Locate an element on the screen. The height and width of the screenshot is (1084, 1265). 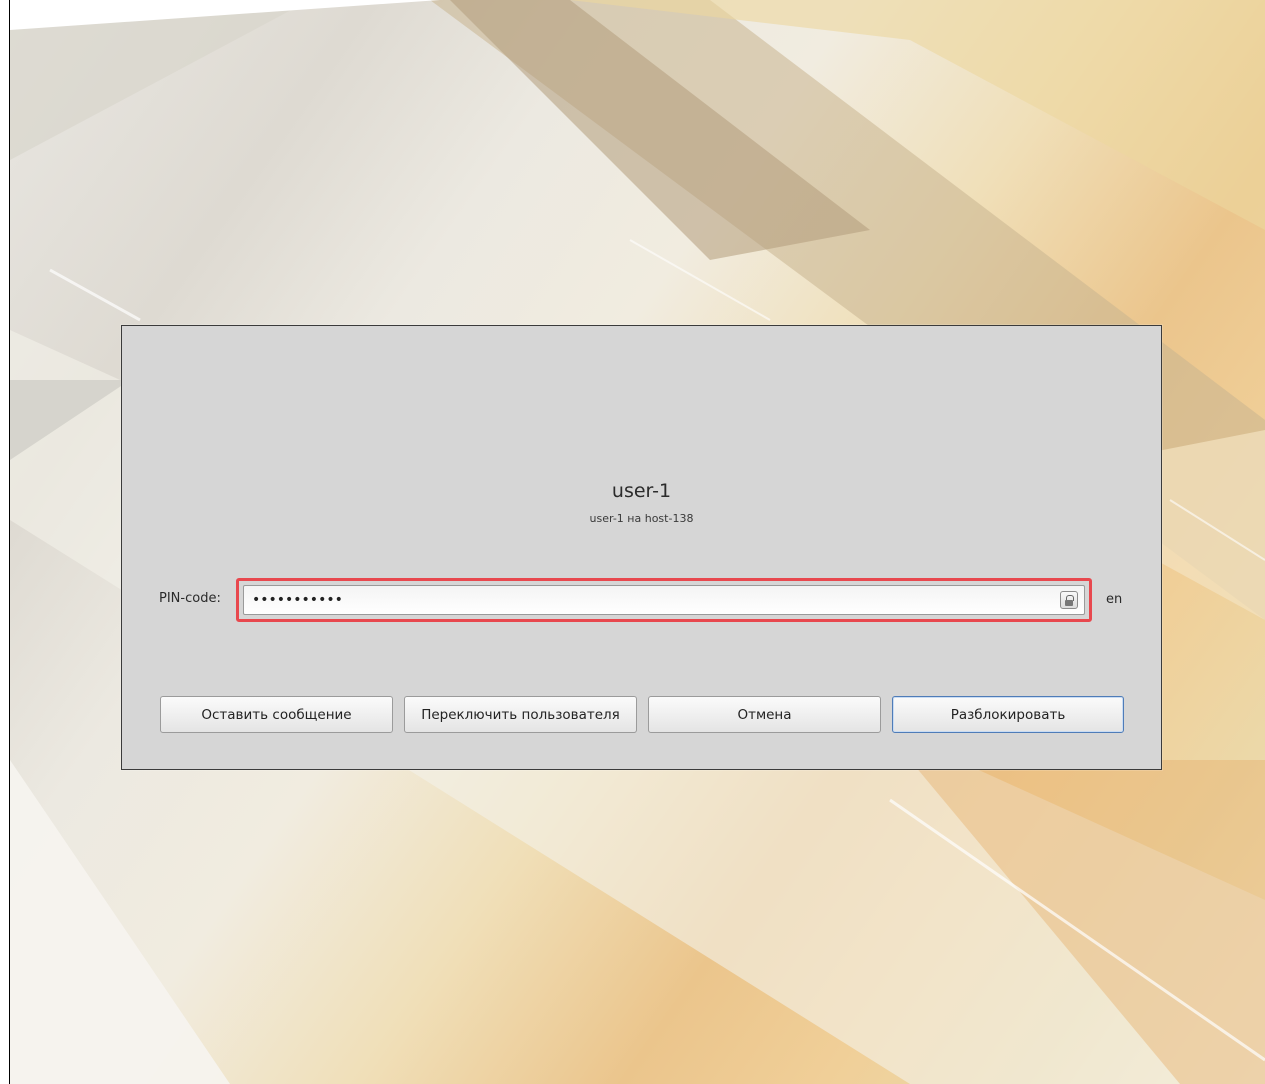
switch-user-button: Переключить пользователя is located at coordinates (520, 714).